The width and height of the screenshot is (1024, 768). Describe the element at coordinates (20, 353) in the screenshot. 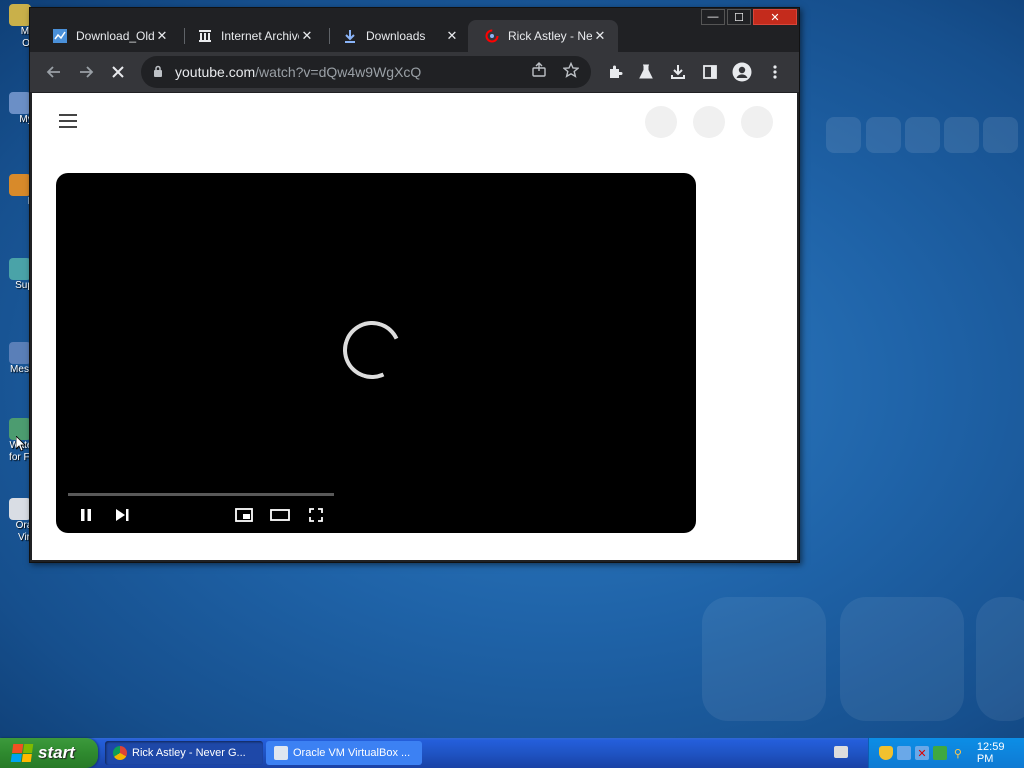

I see `messenger-icon` at that location.